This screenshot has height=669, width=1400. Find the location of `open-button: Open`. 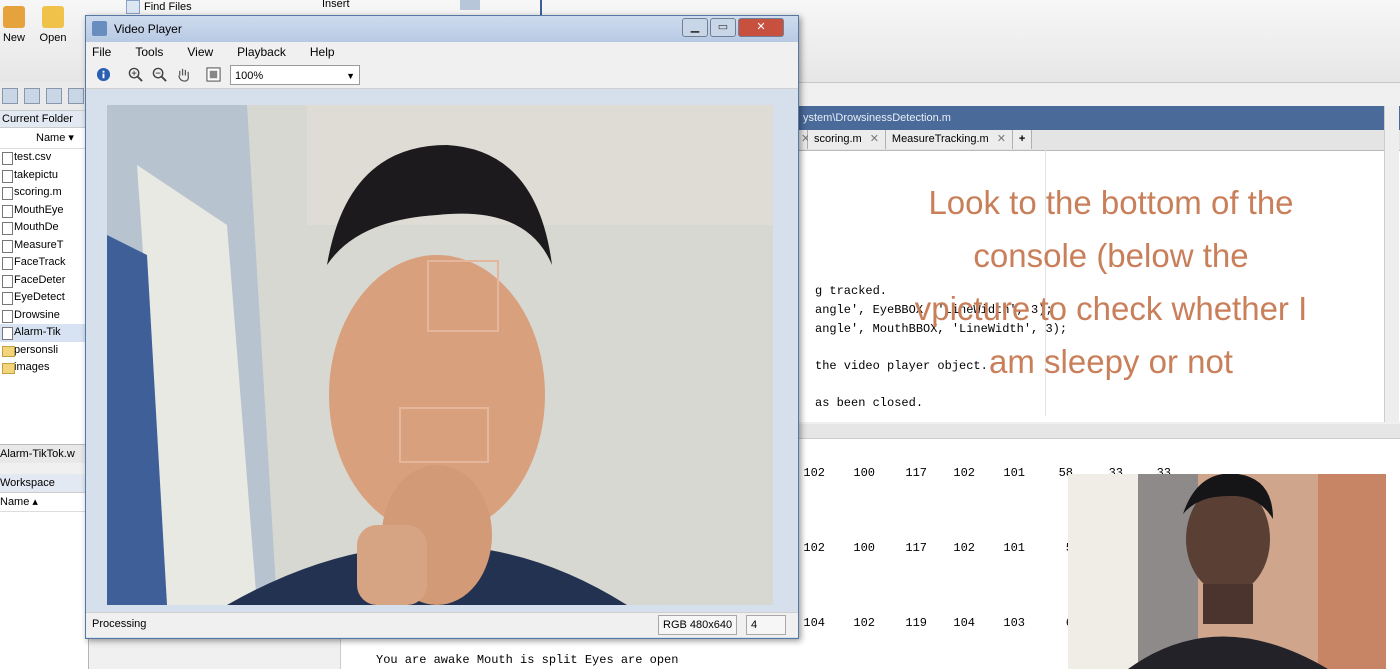

open-button: Open is located at coordinates (53, 25).